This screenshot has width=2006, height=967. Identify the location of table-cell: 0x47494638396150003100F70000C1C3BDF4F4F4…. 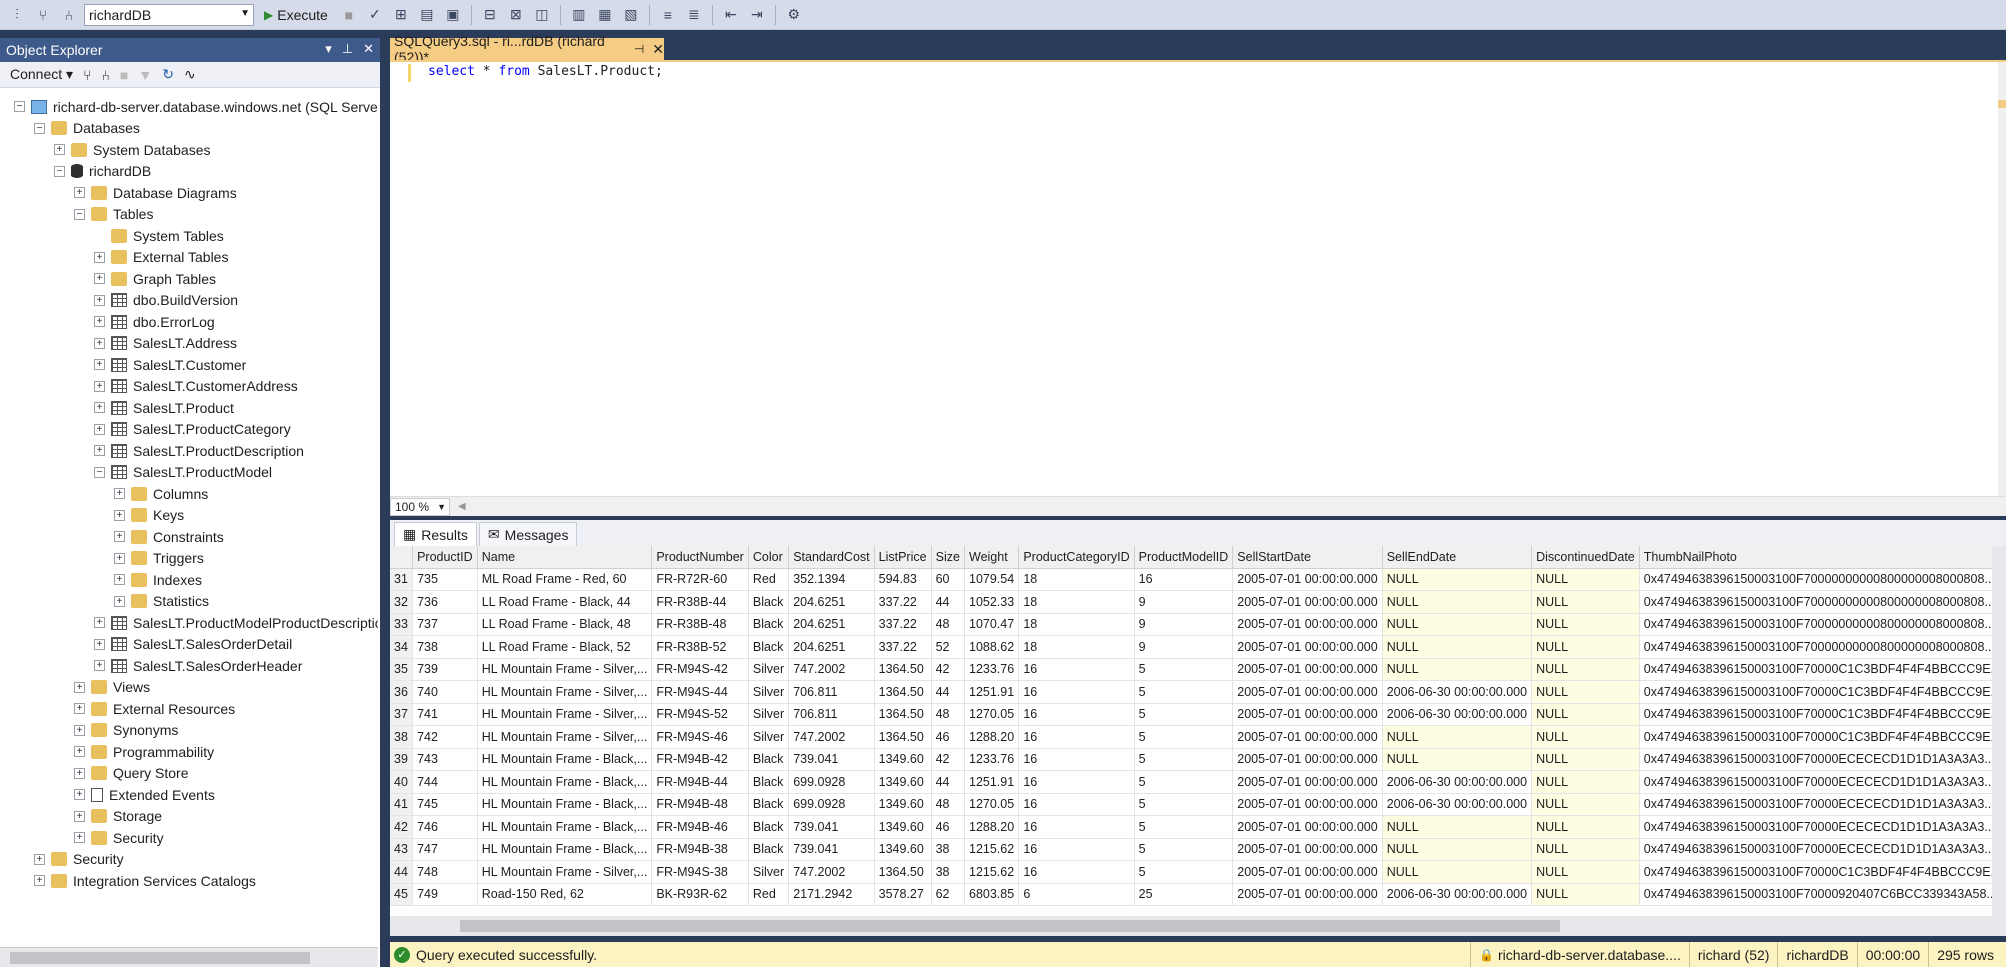
(1822, 714).